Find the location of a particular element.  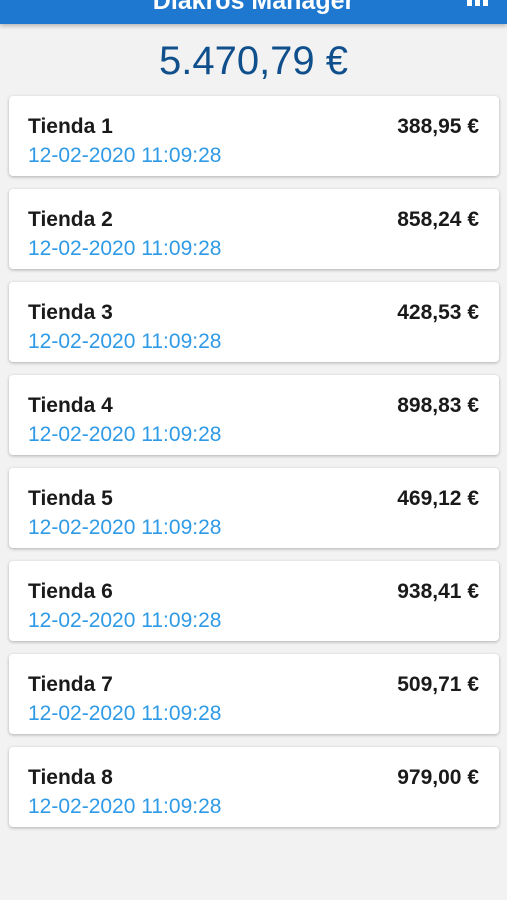

app-bar: Diakros Manager is located at coordinates (253, 12).